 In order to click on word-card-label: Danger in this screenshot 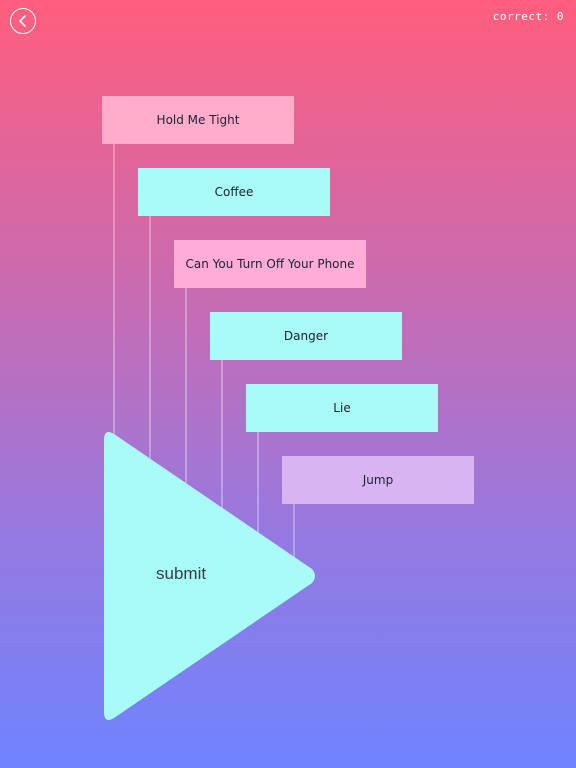, I will do `click(306, 336)`.